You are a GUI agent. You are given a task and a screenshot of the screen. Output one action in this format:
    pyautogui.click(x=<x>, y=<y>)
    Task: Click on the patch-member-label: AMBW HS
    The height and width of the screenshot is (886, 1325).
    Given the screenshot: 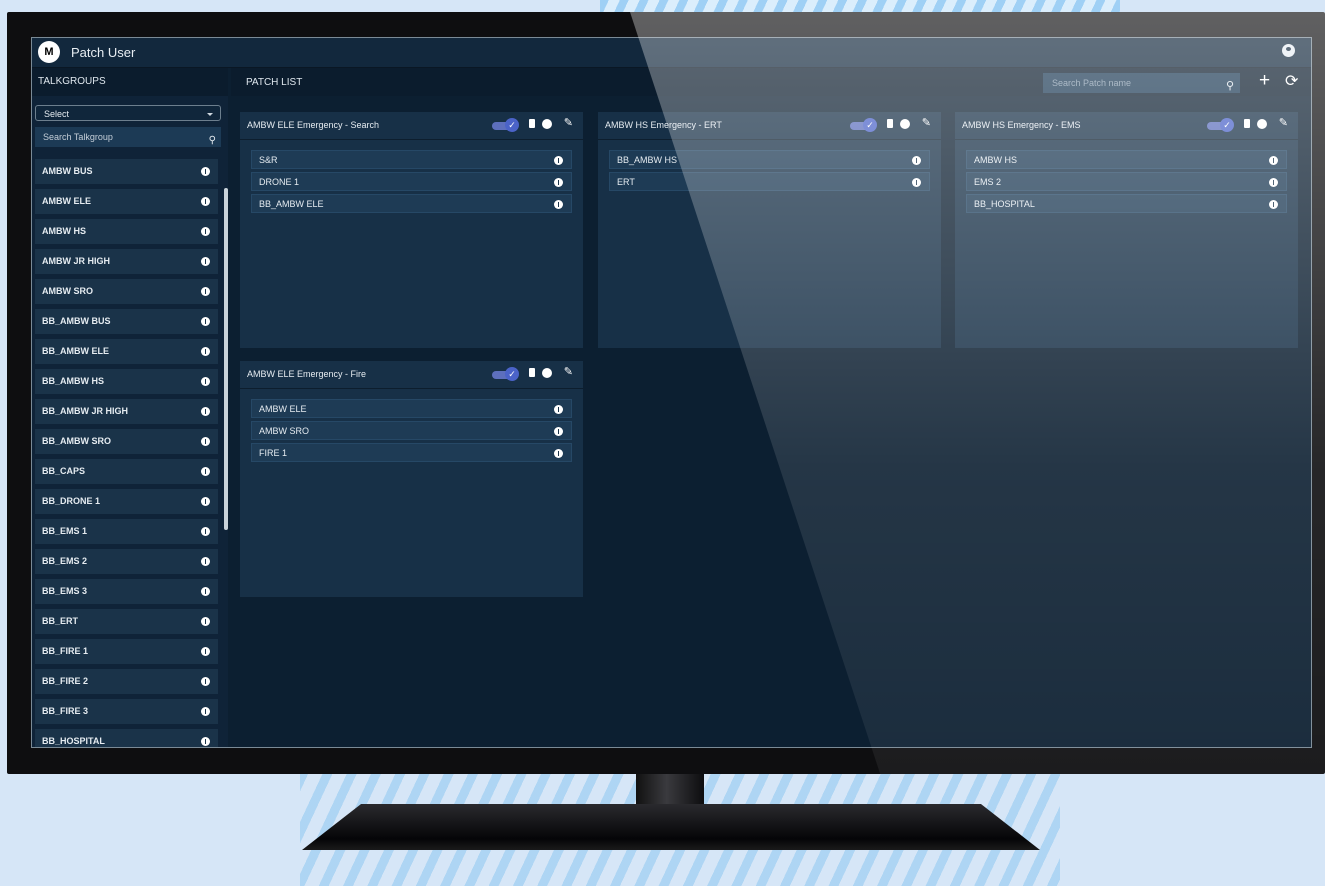 What is the action you would take?
    pyautogui.click(x=996, y=160)
    